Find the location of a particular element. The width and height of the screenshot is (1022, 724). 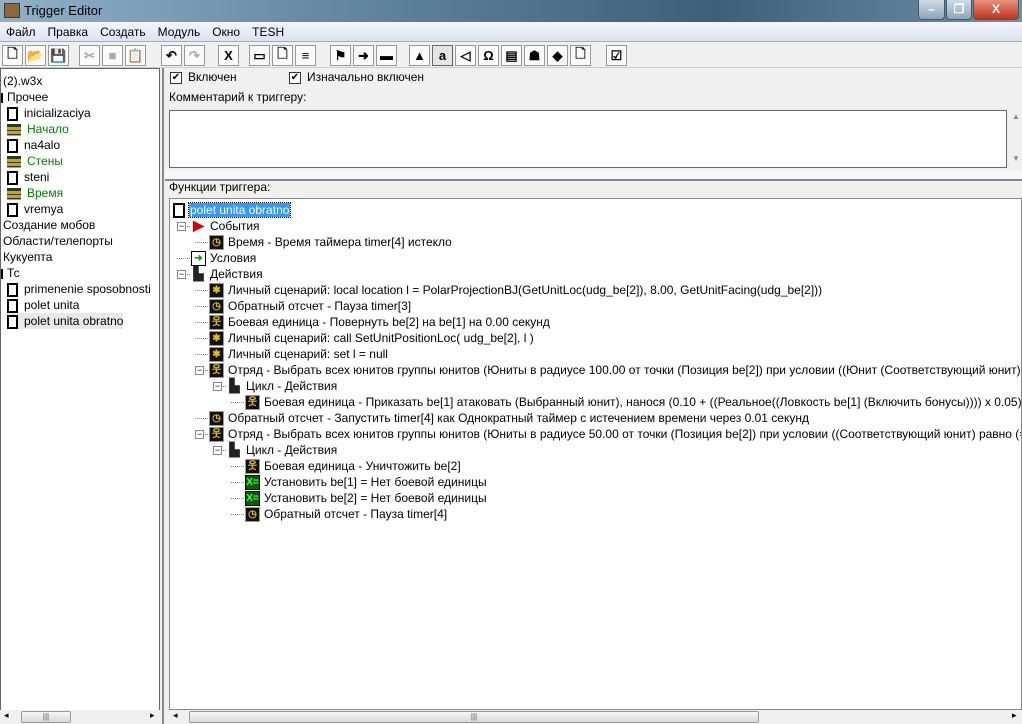

initially-on-checkbox: ✔ Изначально включен is located at coordinates (356, 77).